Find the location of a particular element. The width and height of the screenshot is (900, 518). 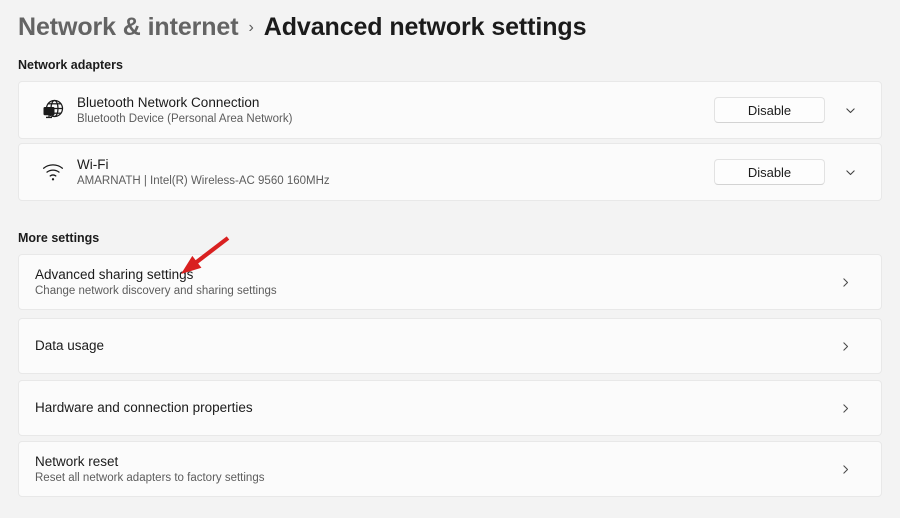

setting-row-data-usage: Data usage is located at coordinates (450, 346).